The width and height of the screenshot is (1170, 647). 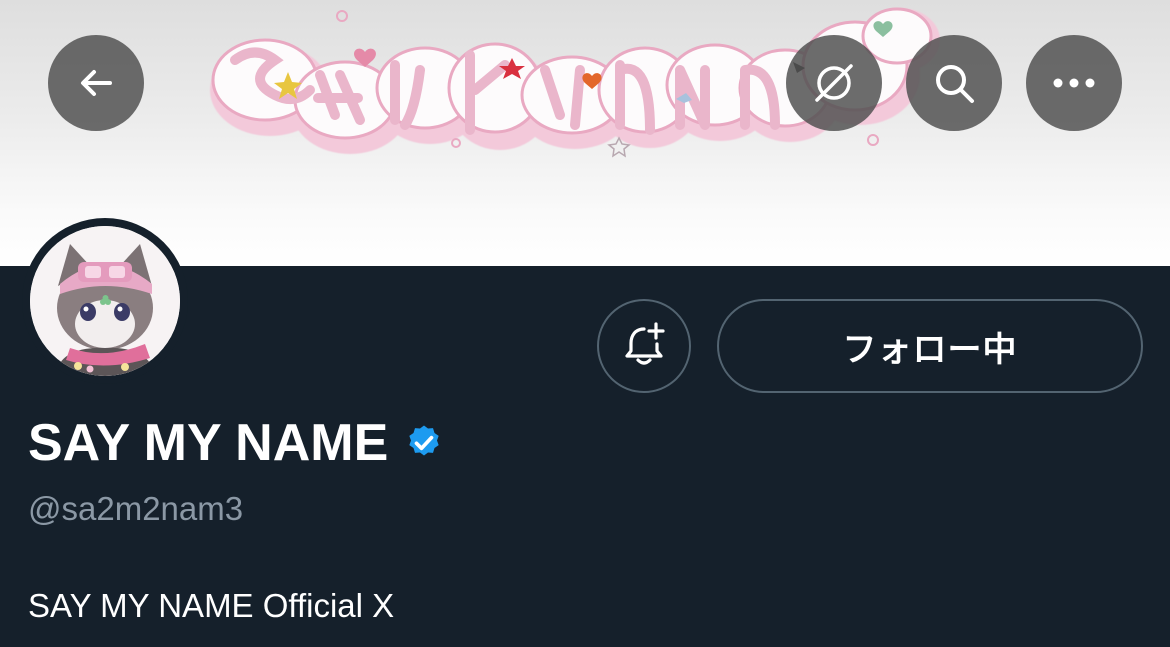 I want to click on grok-button, so click(x=834, y=83).